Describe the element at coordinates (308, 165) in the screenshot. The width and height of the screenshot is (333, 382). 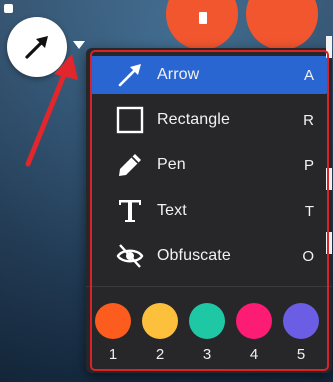
I see `shortcut-key: P` at that location.